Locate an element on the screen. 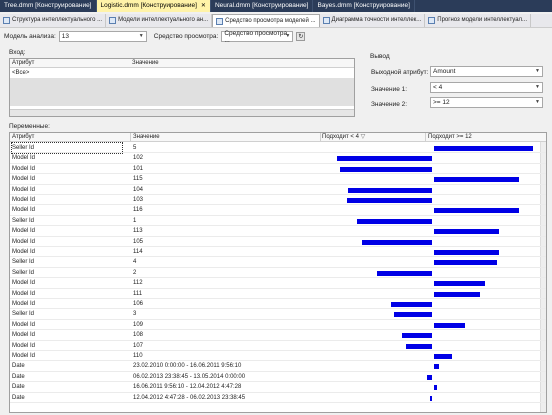 The width and height of the screenshot is (552, 415). table-row: Model Id 114 is located at coordinates (278, 252).